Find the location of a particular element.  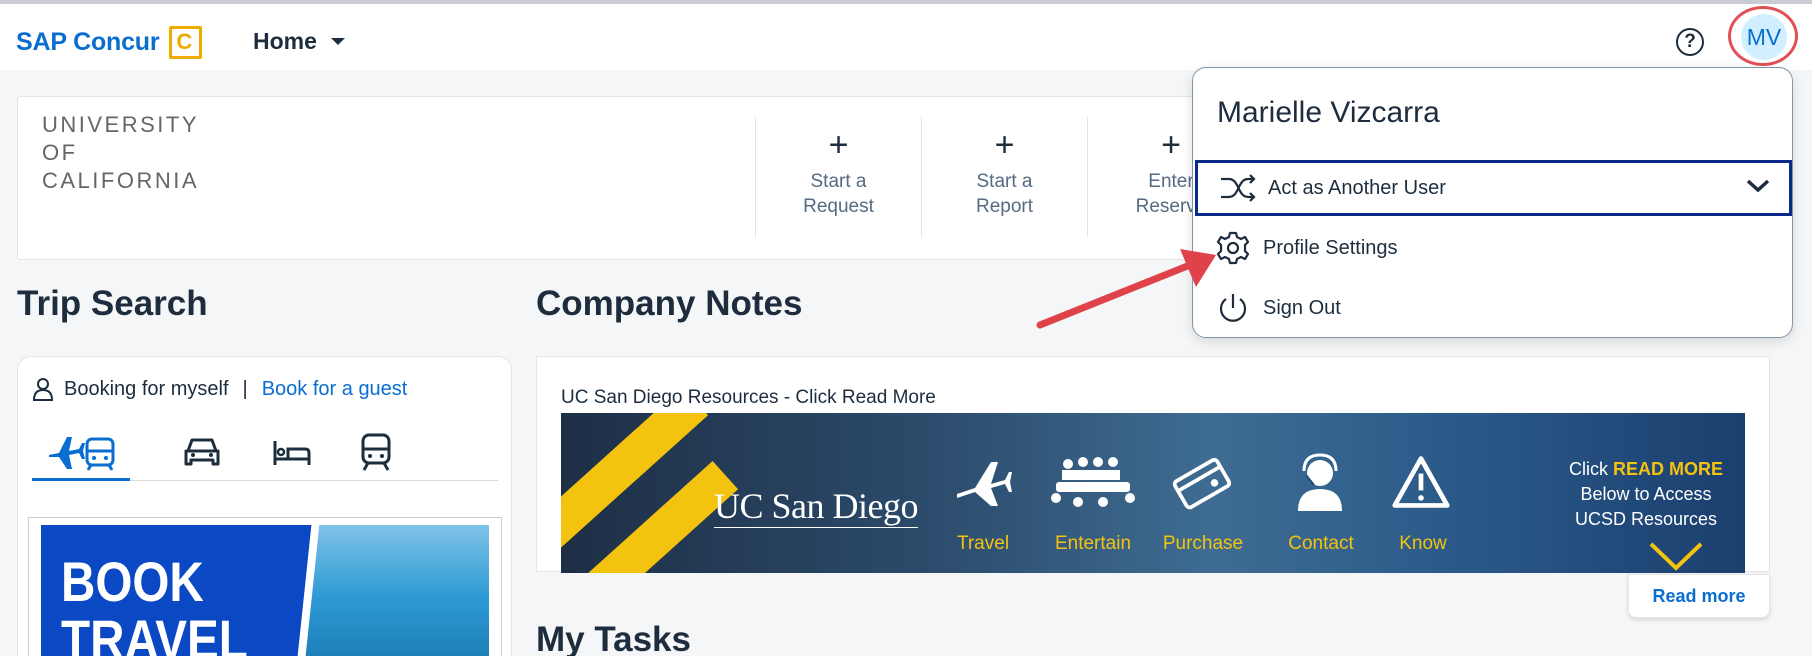

sign-out-label: Sign Out is located at coordinates (1302, 307).